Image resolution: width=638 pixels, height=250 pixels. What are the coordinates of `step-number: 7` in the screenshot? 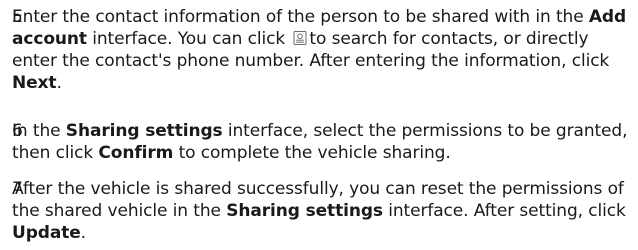 It's located at (17, 189).